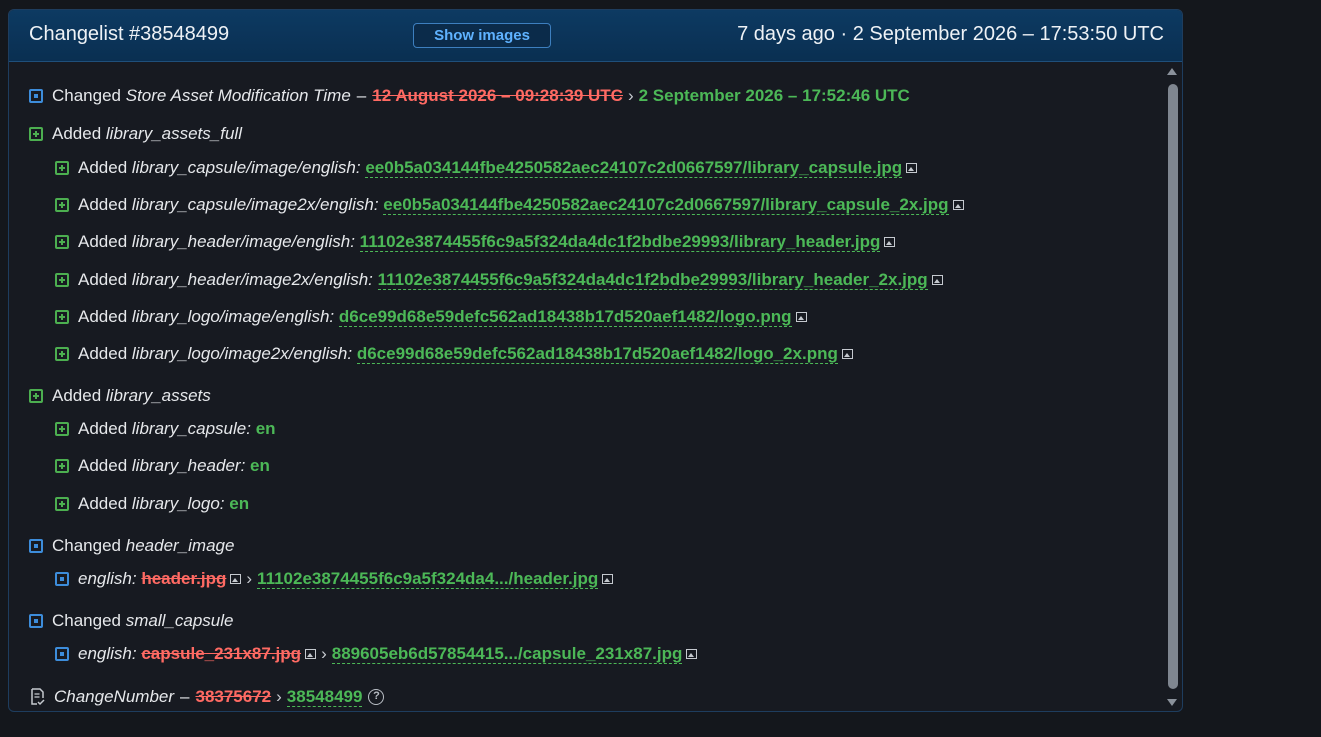 This screenshot has height=737, width=1321. What do you see at coordinates (243, 241) in the screenshot?
I see `key-label: library_header/image/english:` at bounding box center [243, 241].